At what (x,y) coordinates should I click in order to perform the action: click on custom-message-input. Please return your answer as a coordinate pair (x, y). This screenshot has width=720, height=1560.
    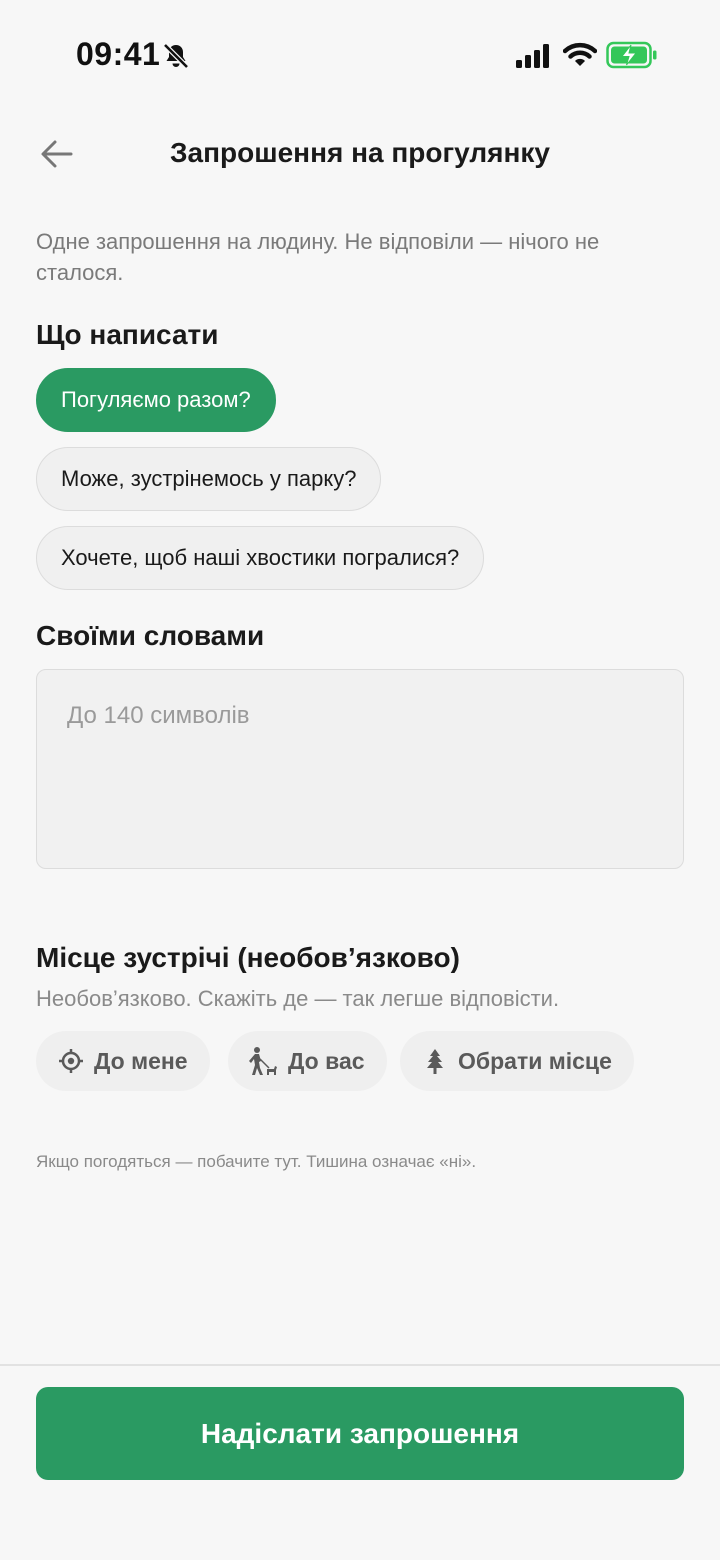
    Looking at the image, I should click on (360, 769).